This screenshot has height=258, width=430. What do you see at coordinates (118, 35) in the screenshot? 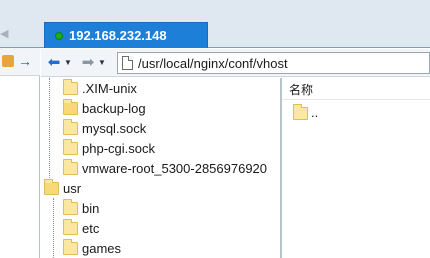
I see `session-tab-label: 192.168.232.148` at bounding box center [118, 35].